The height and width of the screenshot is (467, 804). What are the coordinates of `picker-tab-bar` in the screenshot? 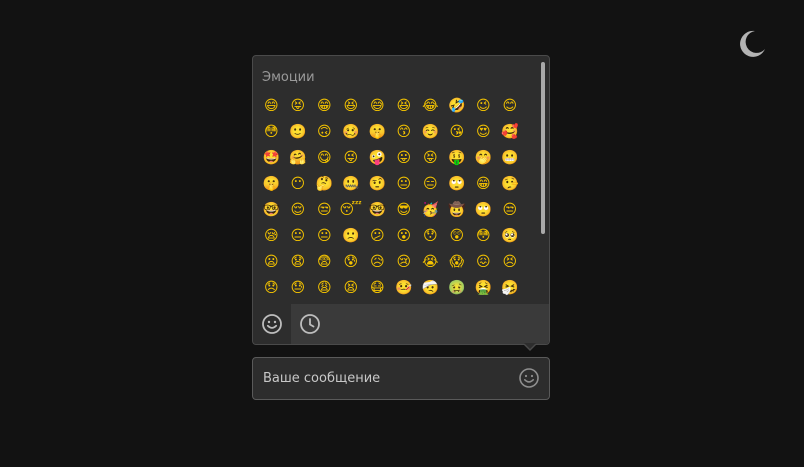 It's located at (401, 324).